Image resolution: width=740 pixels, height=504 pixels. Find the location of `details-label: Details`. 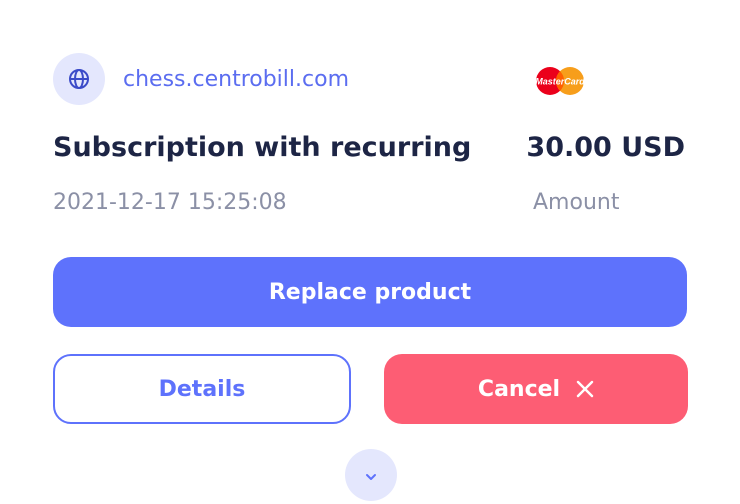

details-label: Details is located at coordinates (202, 389).